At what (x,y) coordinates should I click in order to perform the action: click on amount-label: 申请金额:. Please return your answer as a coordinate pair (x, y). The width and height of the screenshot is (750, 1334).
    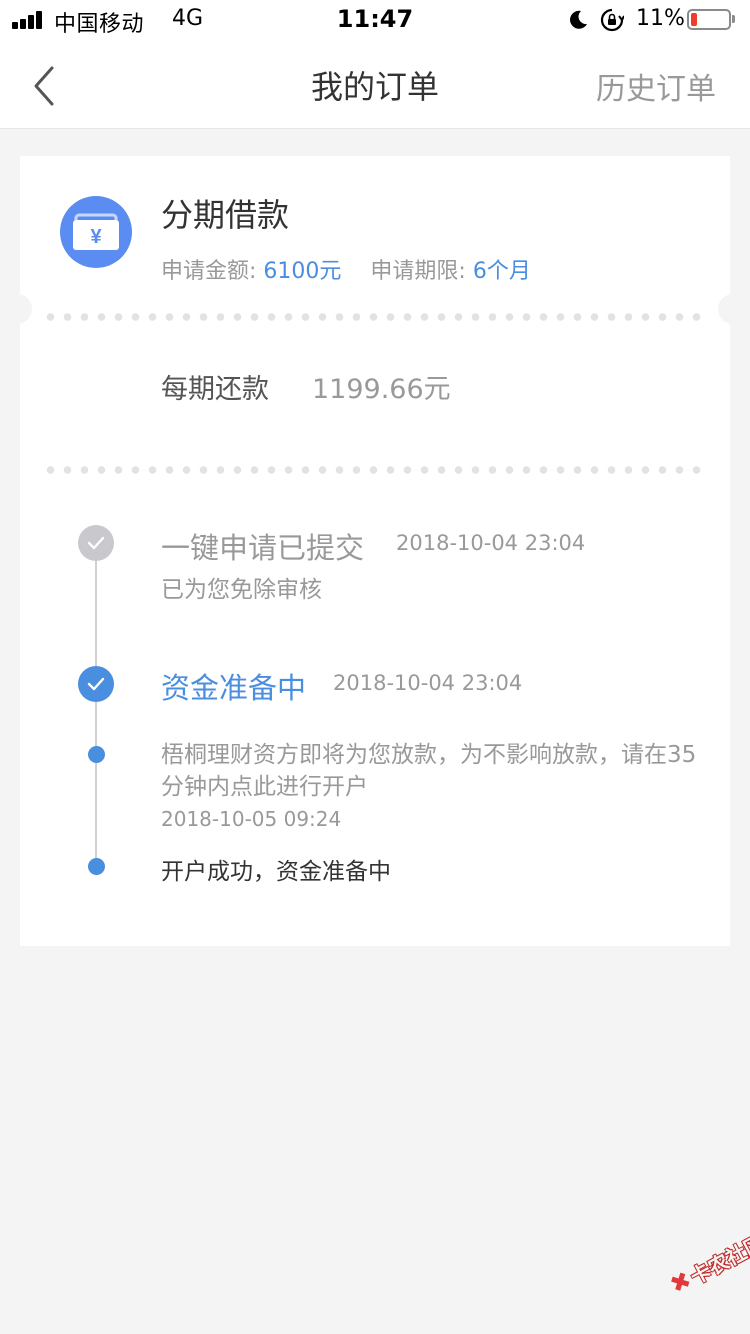
    Looking at the image, I should click on (209, 271).